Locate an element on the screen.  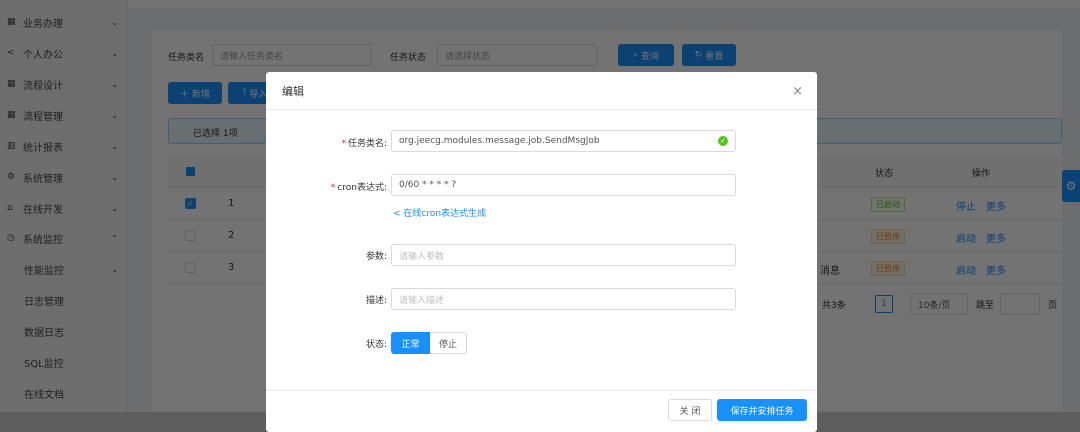
placeholder: 请输入参数 is located at coordinates (422, 256).